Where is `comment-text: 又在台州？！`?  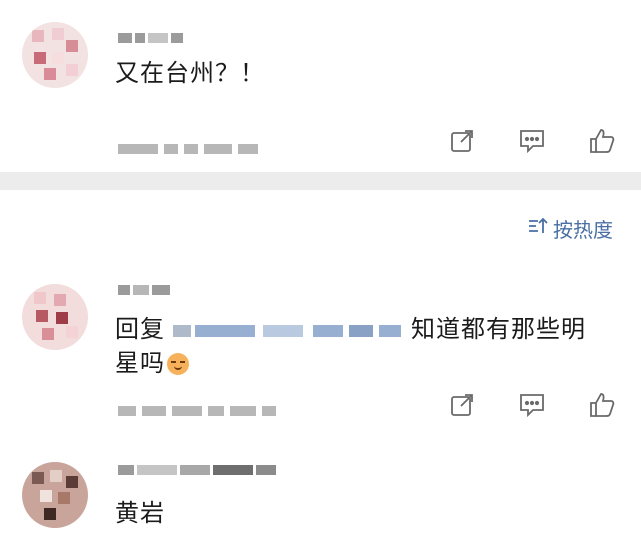
comment-text: 又在台州？！ is located at coordinates (190, 73).